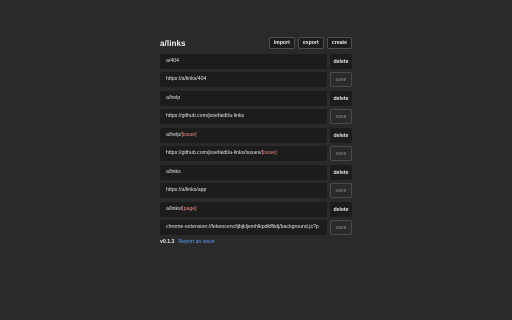  I want to click on key-row: a/404 delete, so click(256, 61).